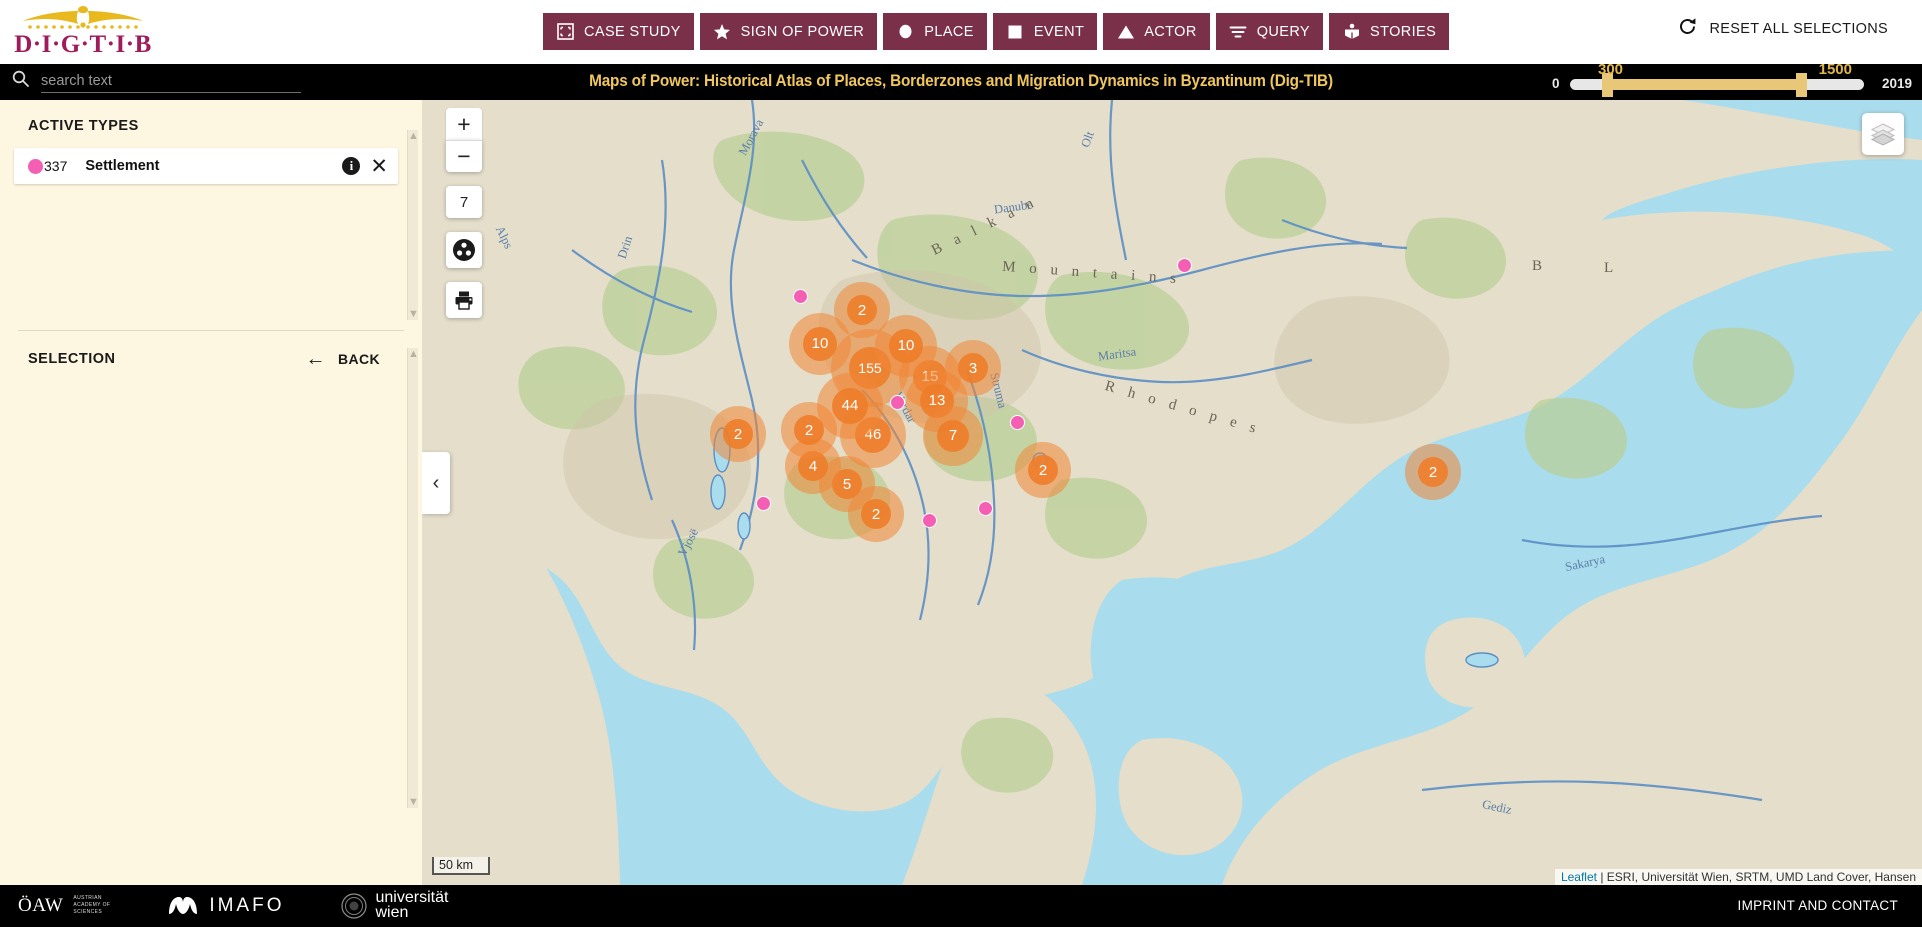 This screenshot has height=927, width=1922. I want to click on type-count: 337, so click(56, 166).